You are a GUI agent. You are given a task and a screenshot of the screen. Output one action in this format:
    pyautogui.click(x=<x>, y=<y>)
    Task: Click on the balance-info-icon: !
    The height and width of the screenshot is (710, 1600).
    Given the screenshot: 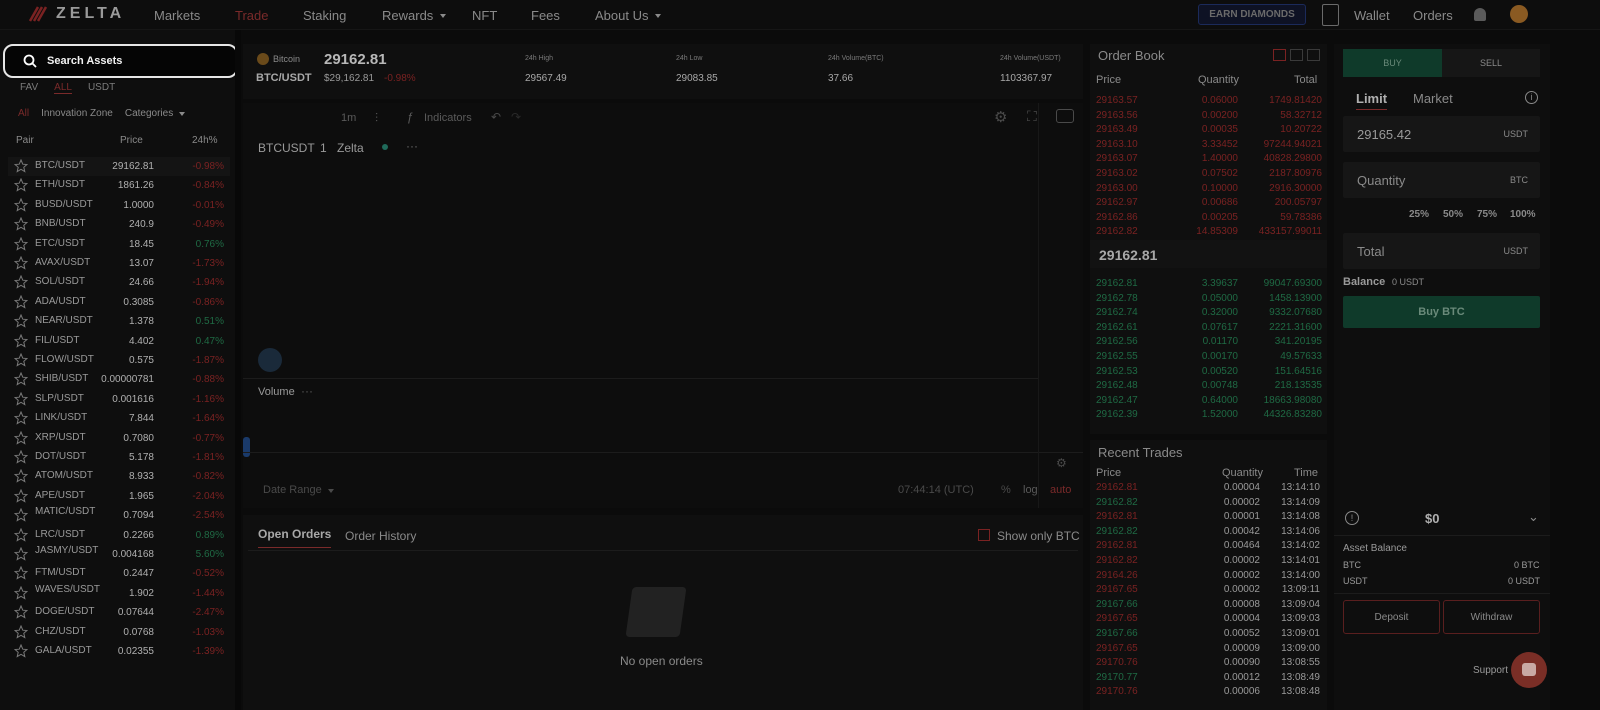 What is the action you would take?
    pyautogui.click(x=1352, y=518)
    